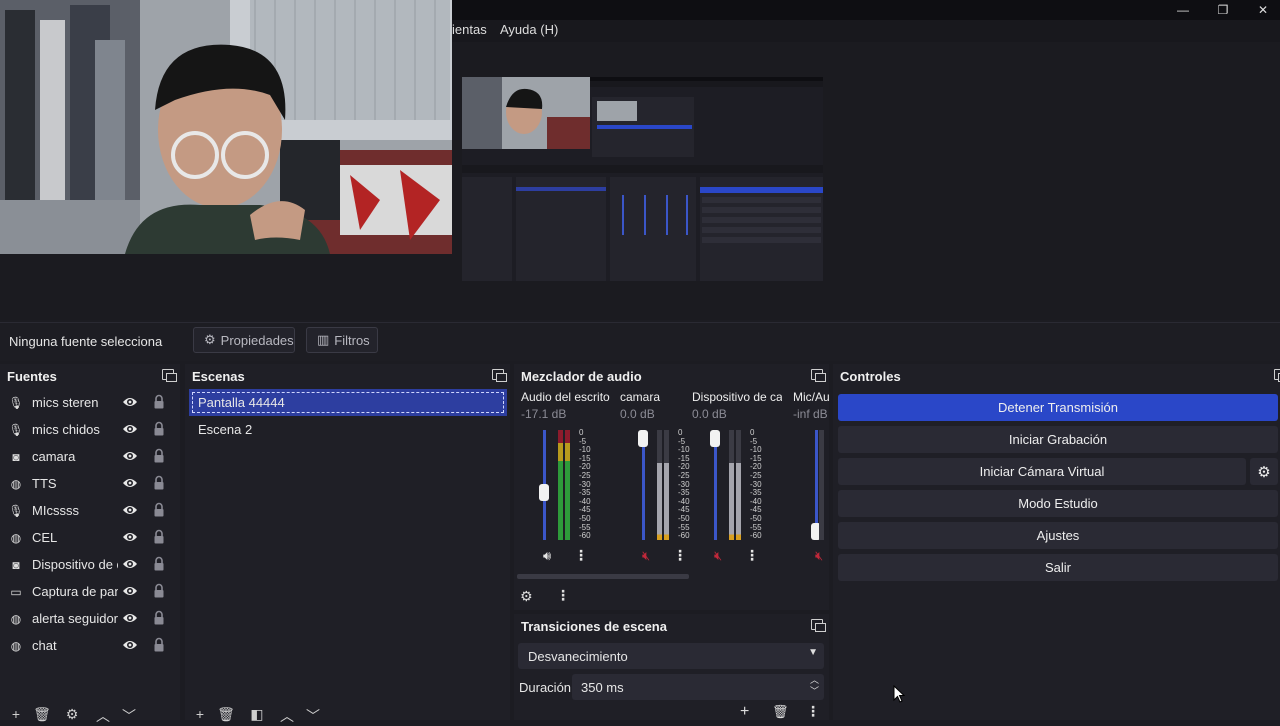 The image size is (1280, 726). What do you see at coordinates (1058, 439) in the screenshot?
I see `start-recording-button: Iniciar Grabación` at bounding box center [1058, 439].